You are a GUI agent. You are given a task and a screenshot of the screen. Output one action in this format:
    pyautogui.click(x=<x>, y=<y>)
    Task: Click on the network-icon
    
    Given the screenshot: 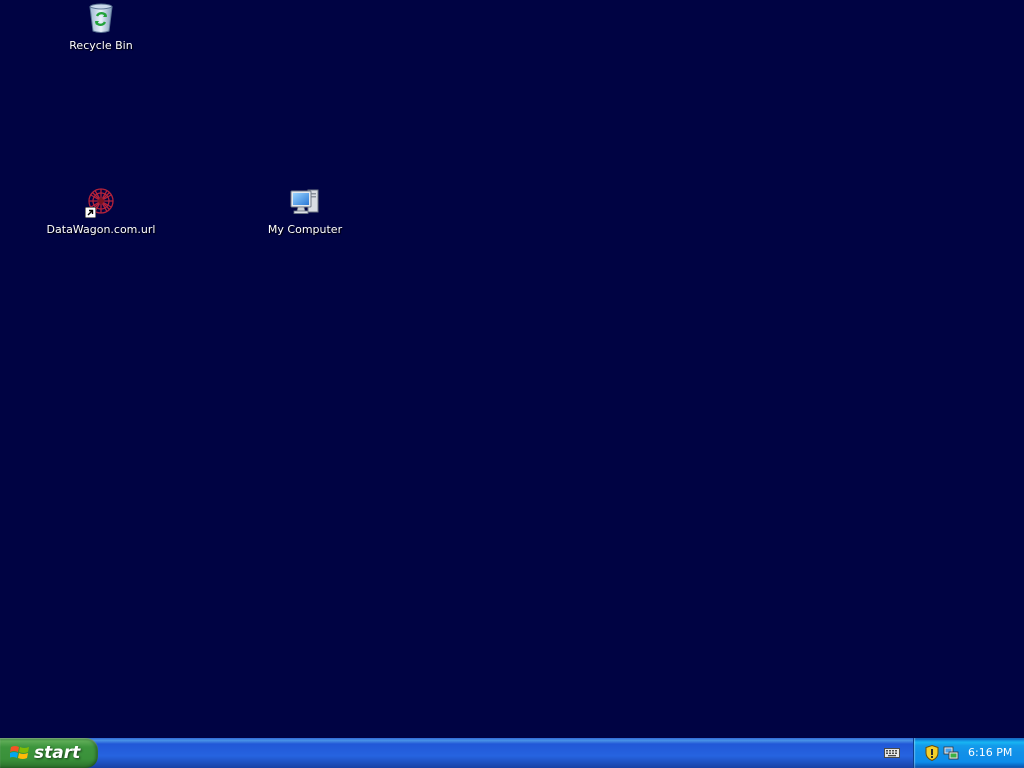 What is the action you would take?
    pyautogui.click(x=951, y=753)
    